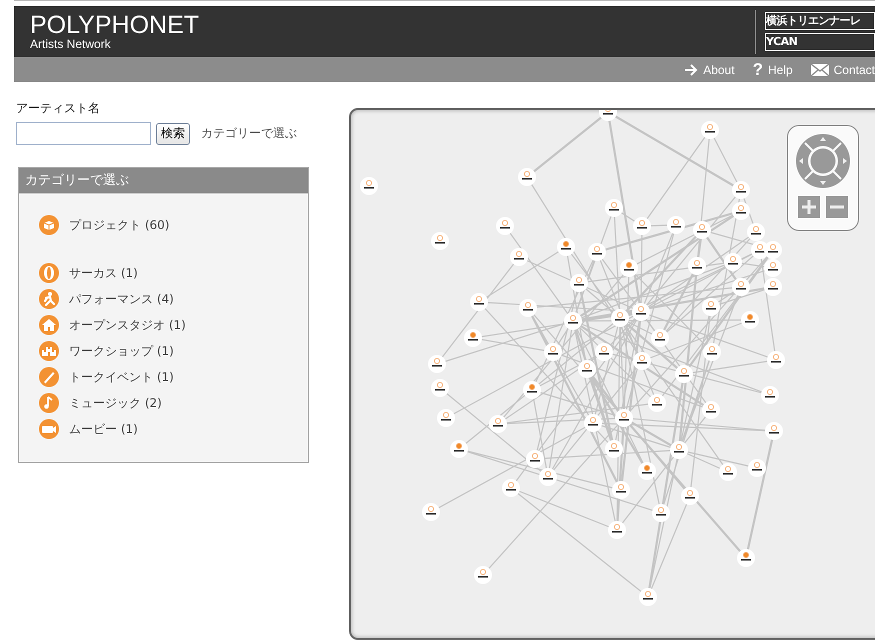  What do you see at coordinates (49, 403) in the screenshot?
I see `music-note-icon` at bounding box center [49, 403].